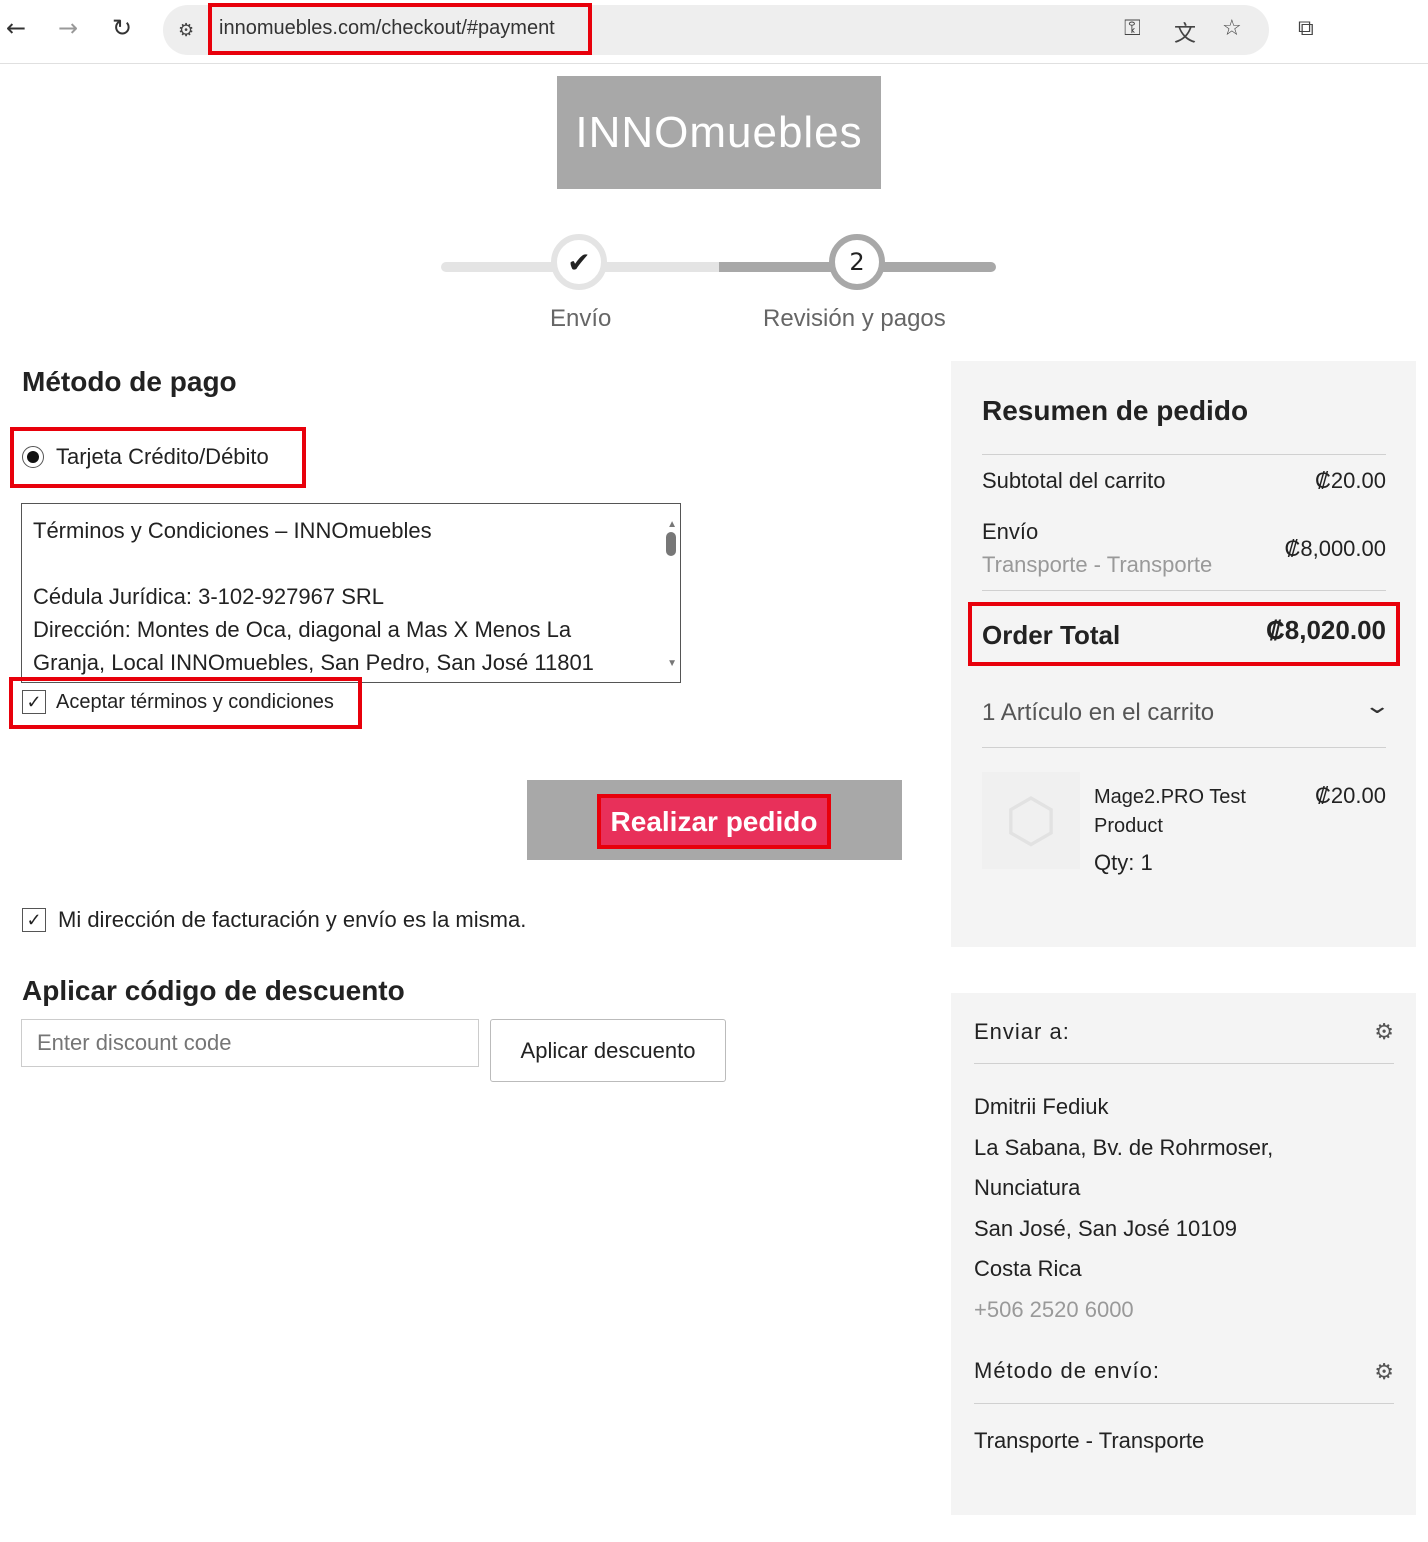 This screenshot has width=1428, height=1542. What do you see at coordinates (186, 30) in the screenshot?
I see `site-settings-icon: ⚙` at bounding box center [186, 30].